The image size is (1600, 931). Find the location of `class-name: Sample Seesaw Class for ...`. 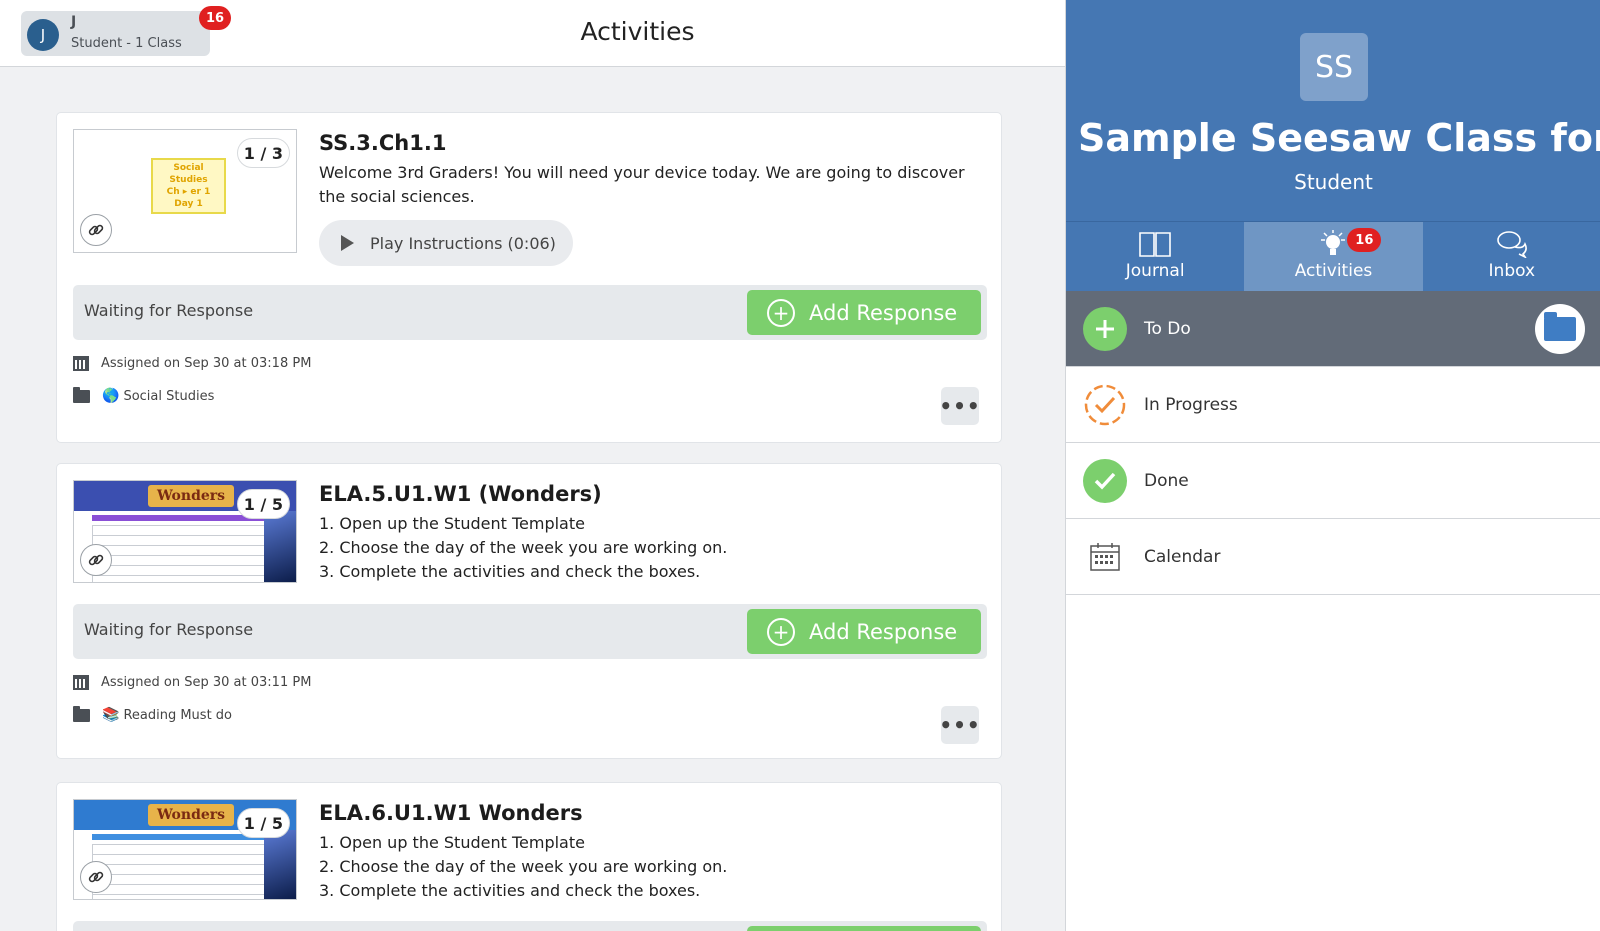

class-name: Sample Seesaw Class for ... is located at coordinates (1333, 138).